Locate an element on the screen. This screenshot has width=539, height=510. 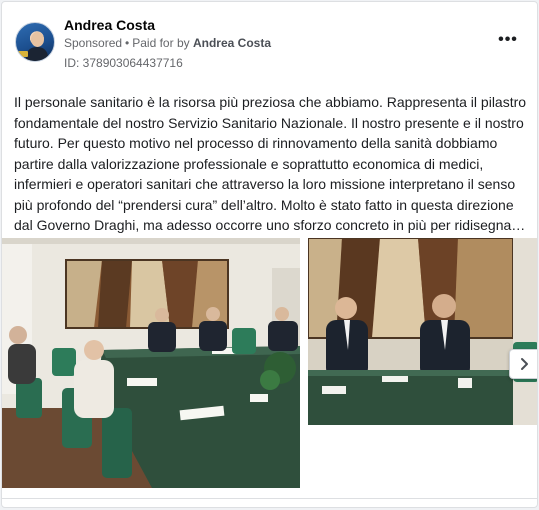
avatar-suit is located at coordinates (37, 54).